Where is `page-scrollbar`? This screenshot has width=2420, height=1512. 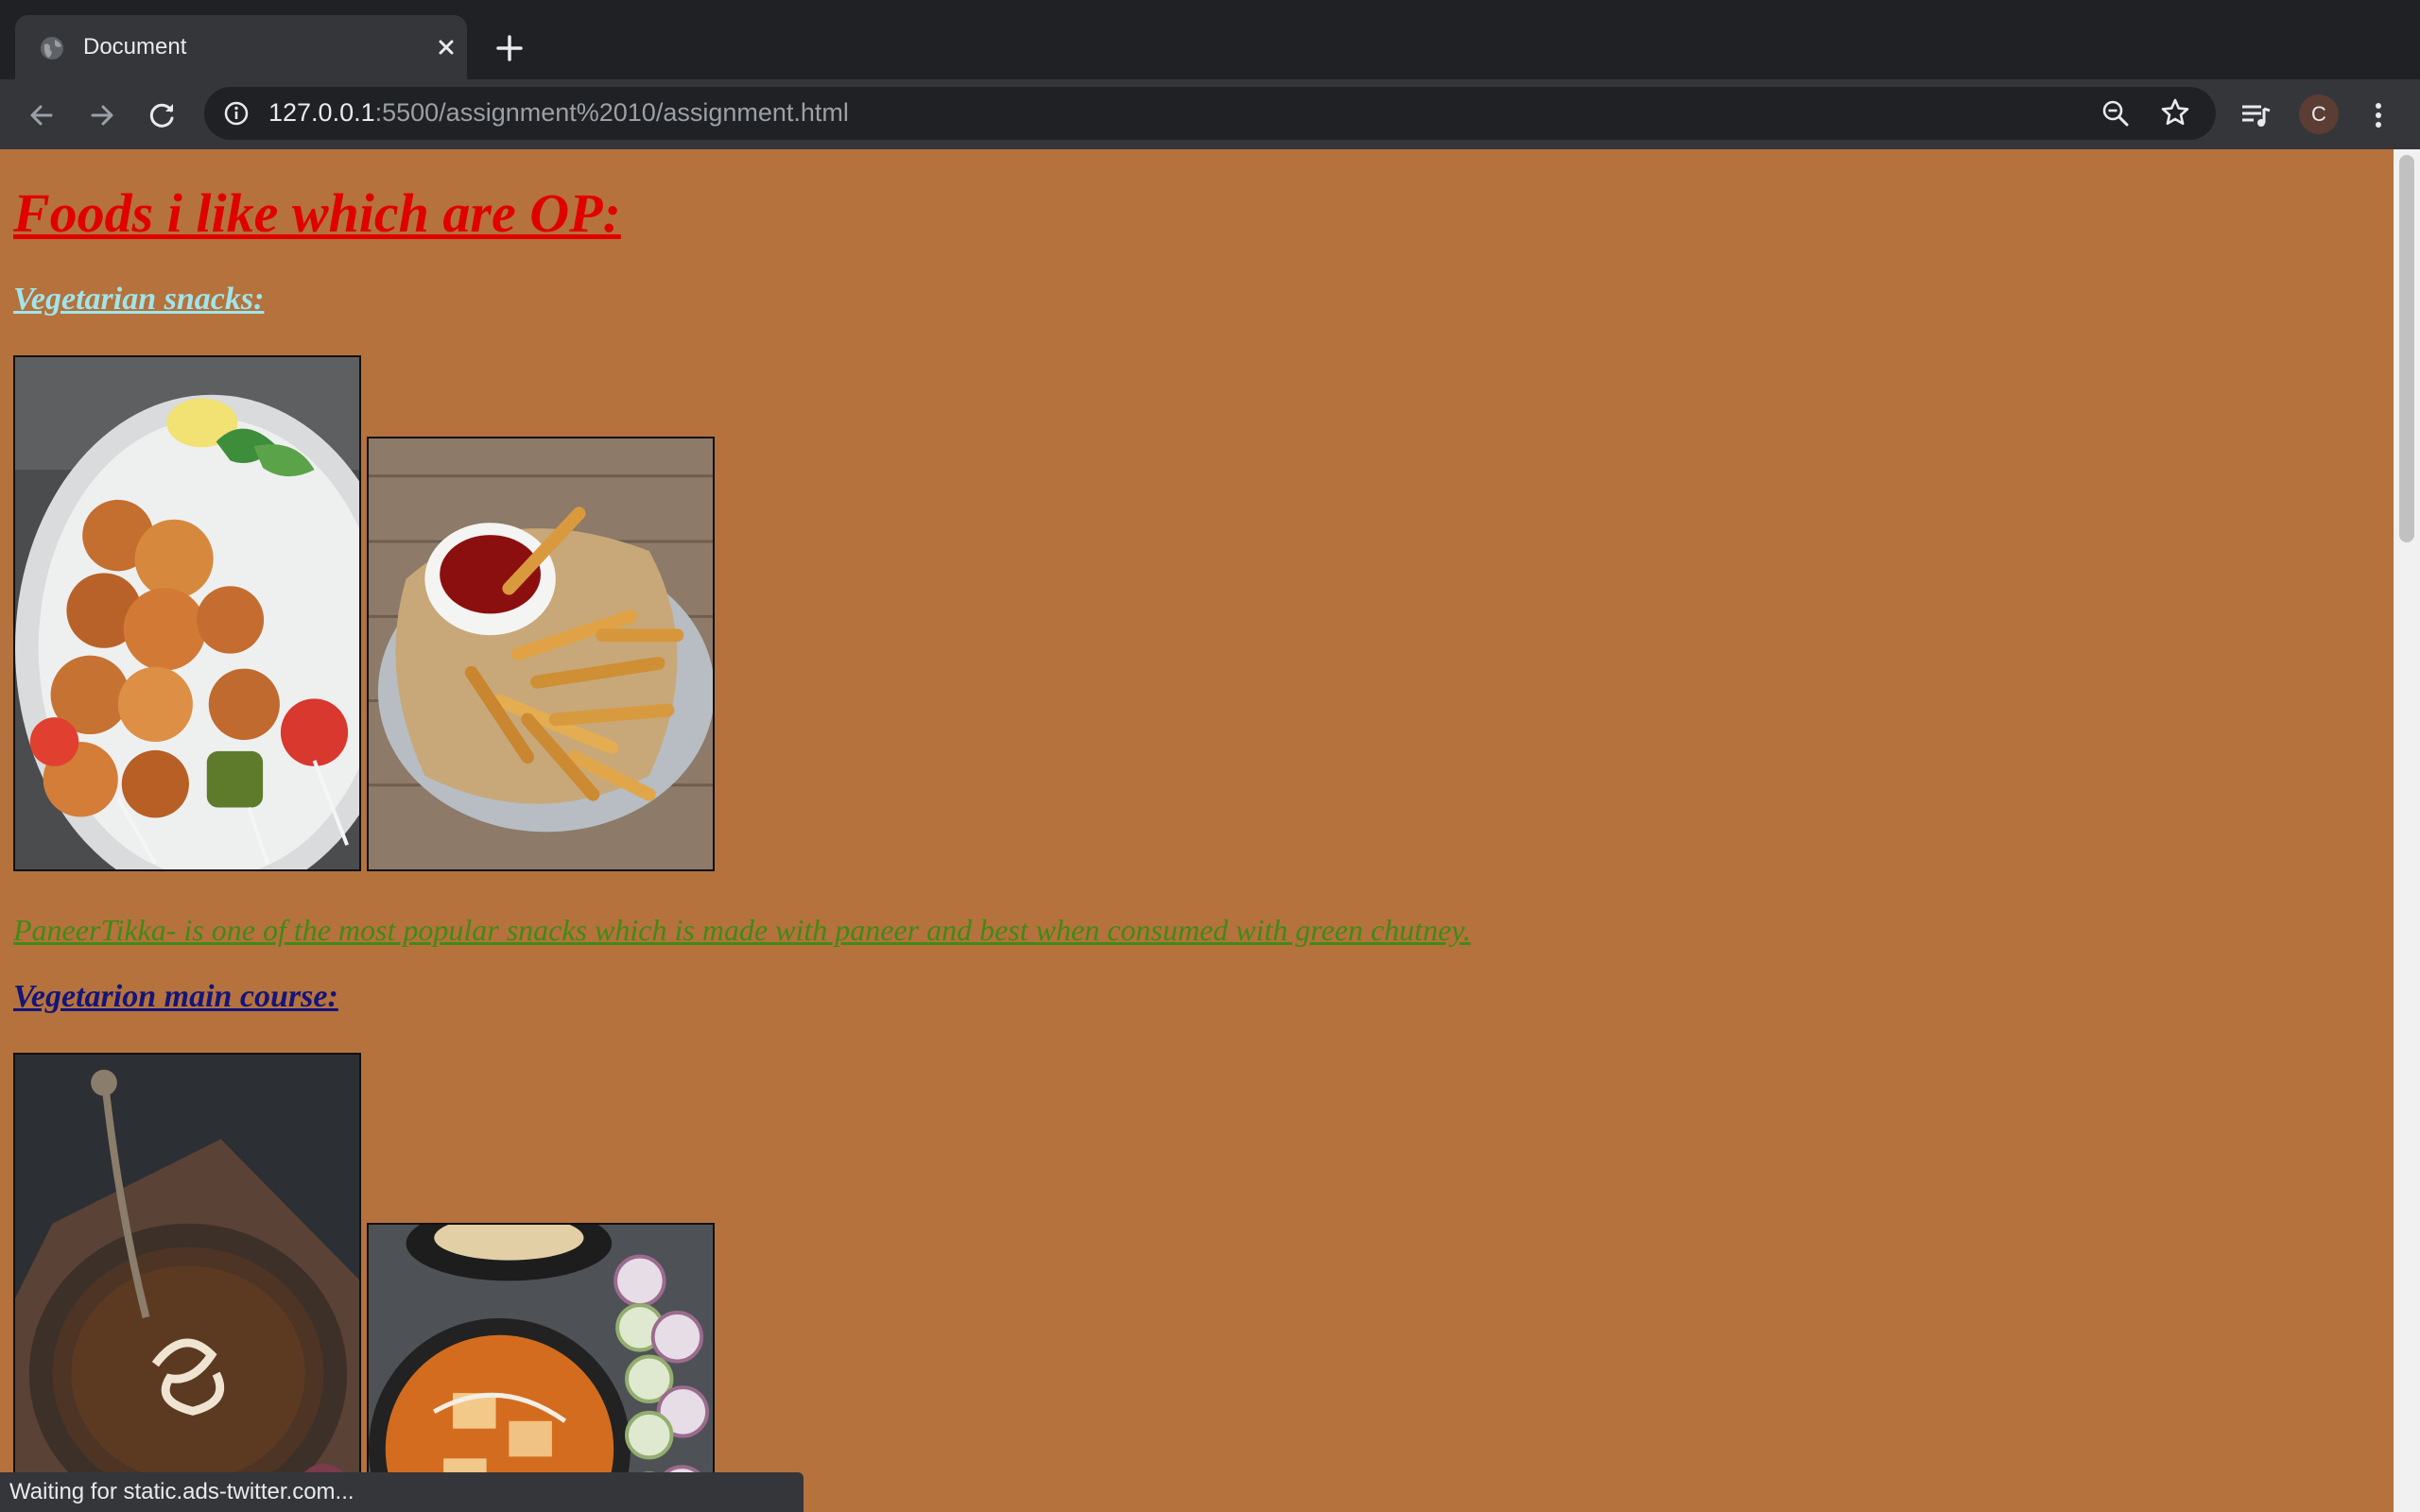 page-scrollbar is located at coordinates (2407, 830).